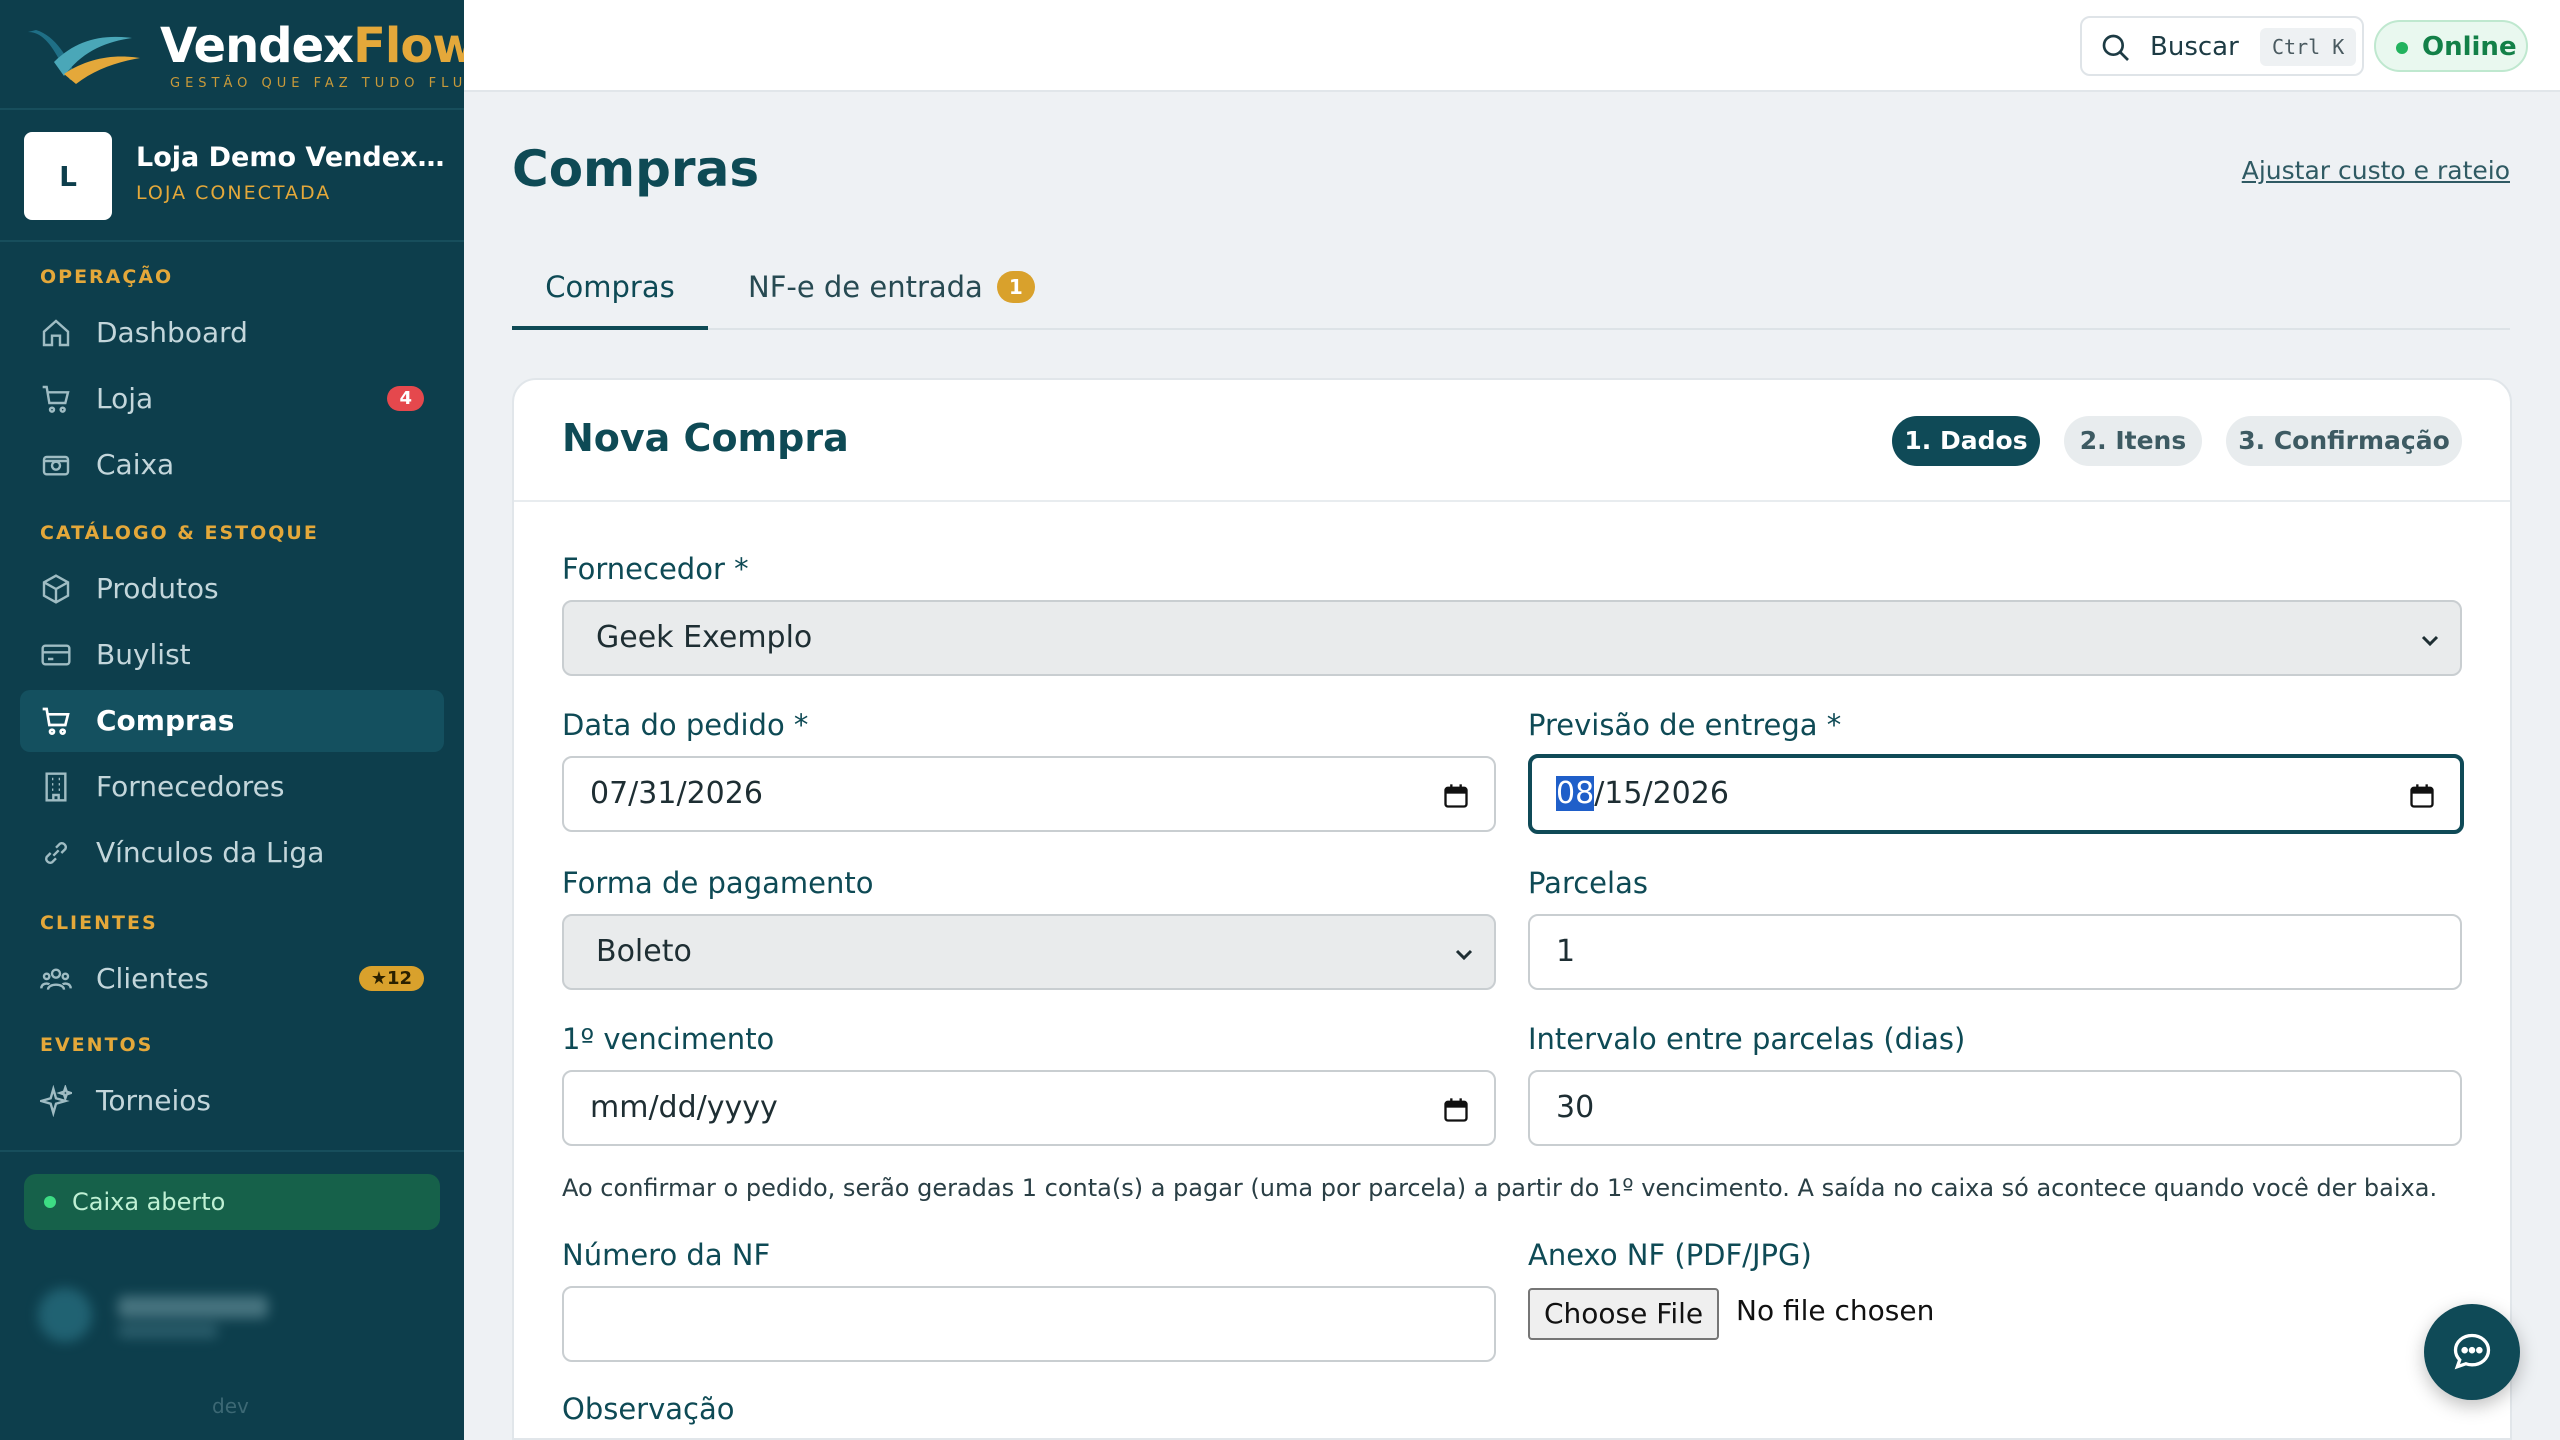 The height and width of the screenshot is (1440, 2560). I want to click on section-eventos: EVENTOS, so click(97, 1045).